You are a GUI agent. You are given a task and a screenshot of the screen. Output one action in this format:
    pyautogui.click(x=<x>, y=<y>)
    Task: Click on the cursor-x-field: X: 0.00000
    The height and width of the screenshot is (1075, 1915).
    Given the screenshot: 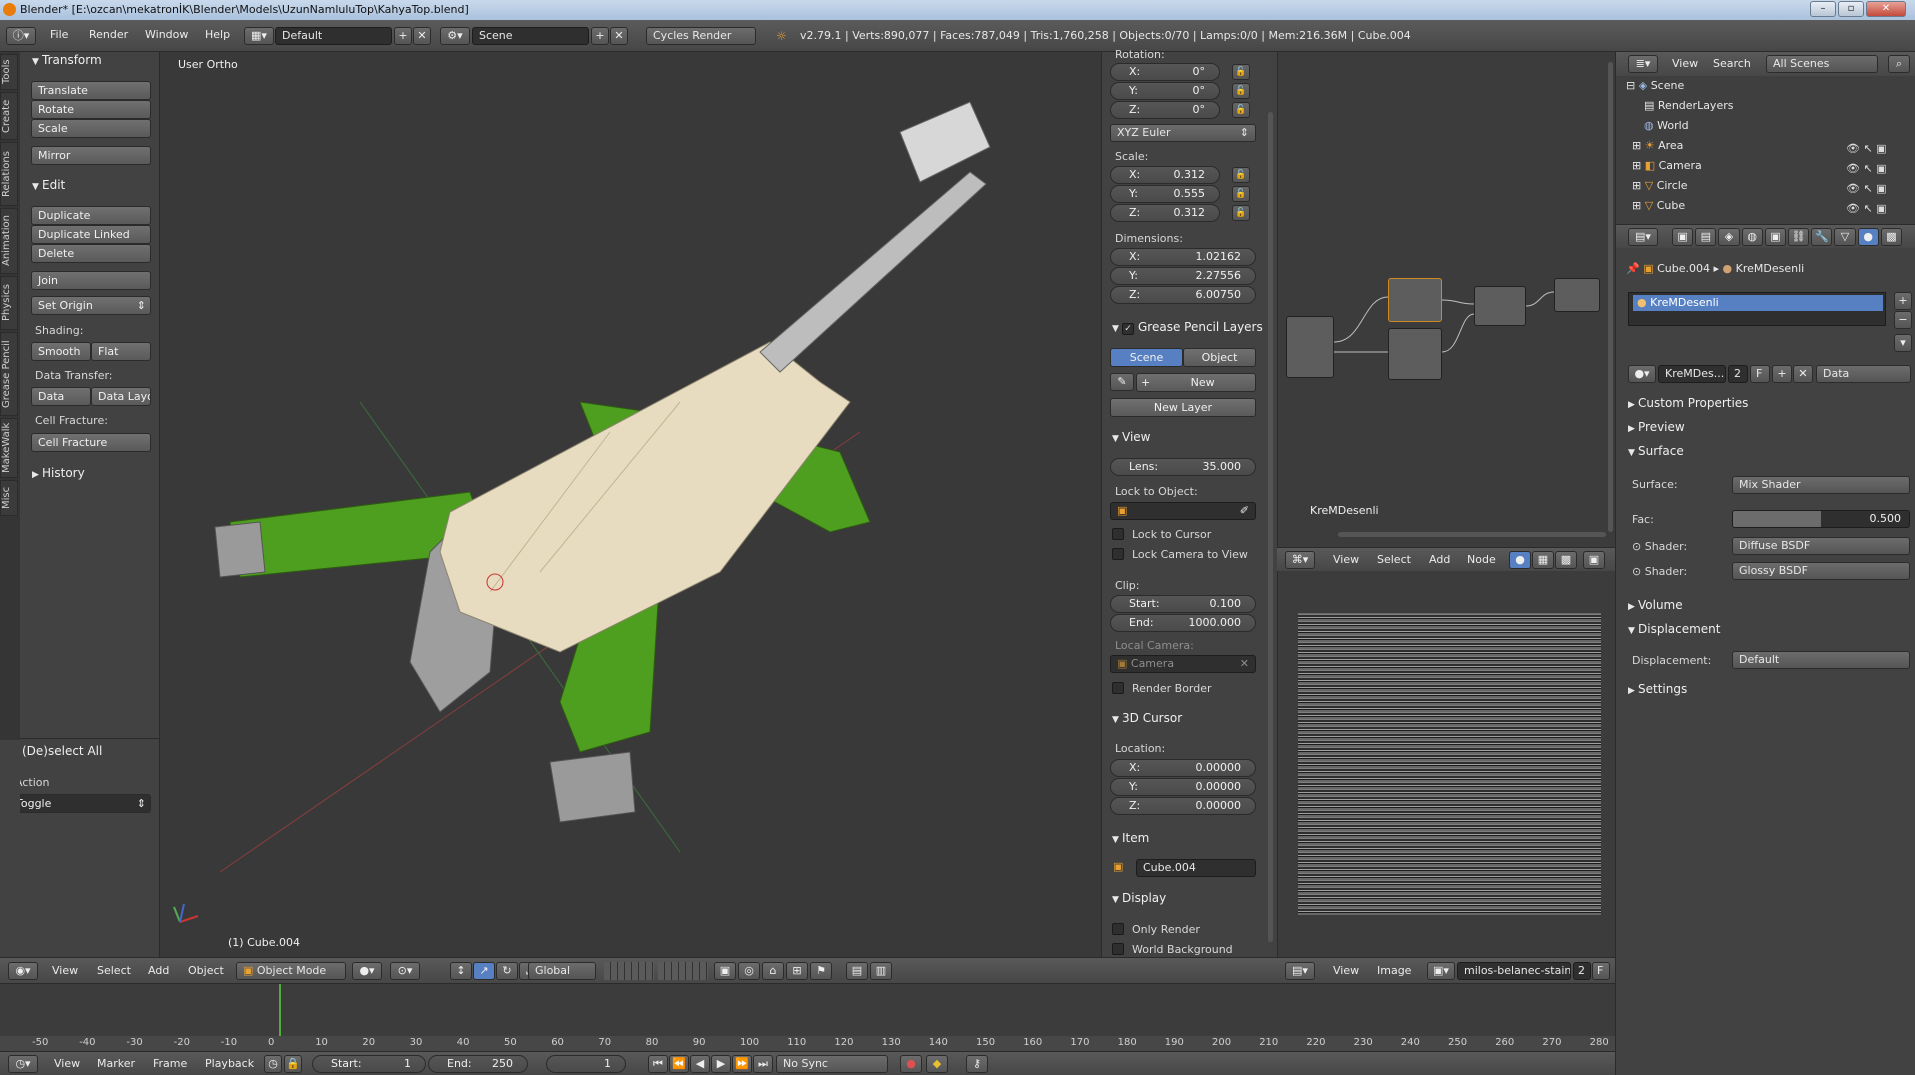 What is the action you would take?
    pyautogui.click(x=1183, y=768)
    